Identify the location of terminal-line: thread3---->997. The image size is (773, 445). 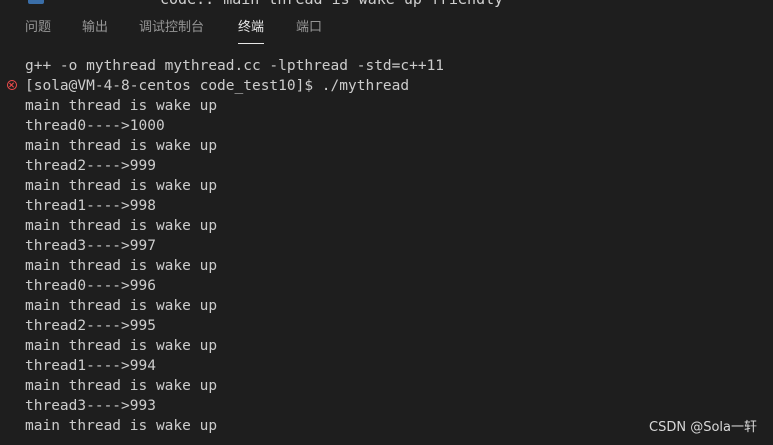
(90, 246).